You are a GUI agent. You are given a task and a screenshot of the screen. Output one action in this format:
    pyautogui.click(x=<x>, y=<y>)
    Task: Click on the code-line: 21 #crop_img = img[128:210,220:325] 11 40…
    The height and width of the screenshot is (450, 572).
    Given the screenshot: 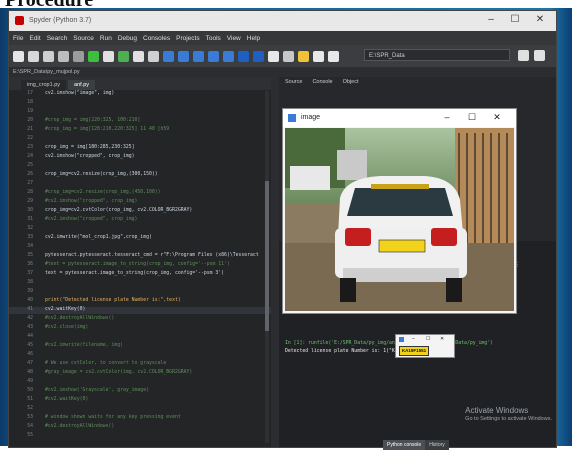 What is the action you would take?
    pyautogui.click(x=140, y=130)
    